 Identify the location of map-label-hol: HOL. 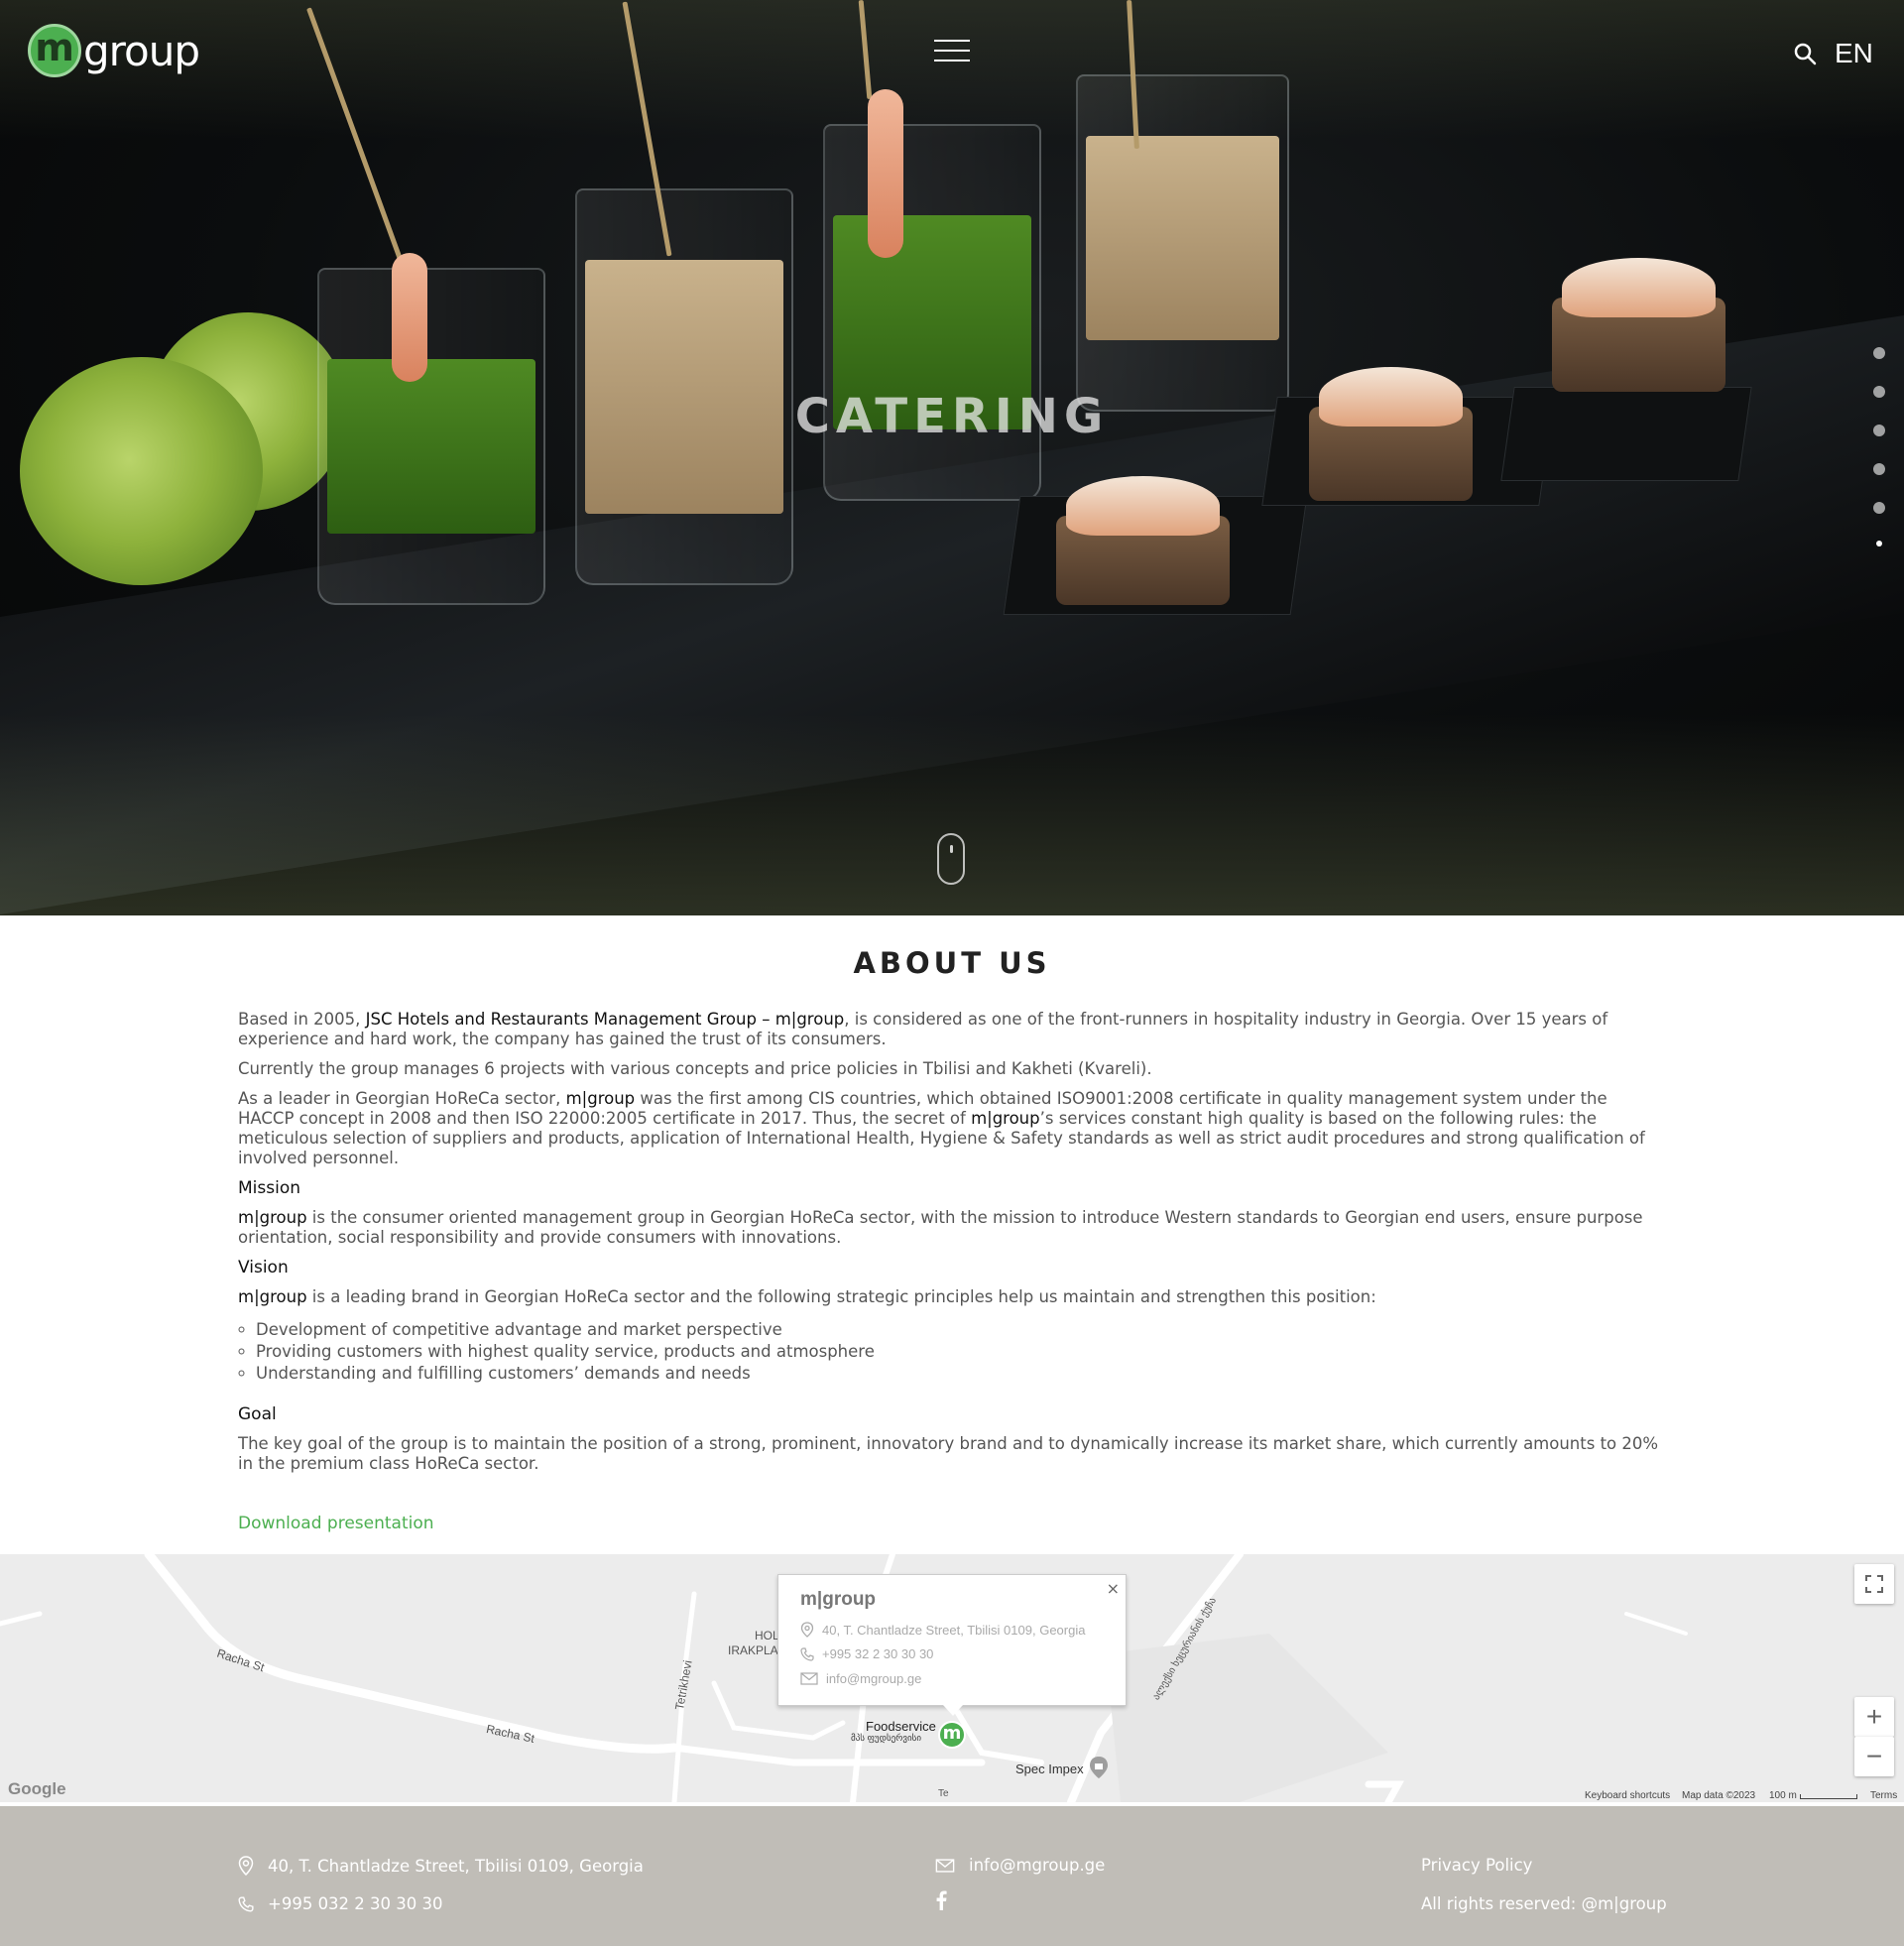
(767, 1635).